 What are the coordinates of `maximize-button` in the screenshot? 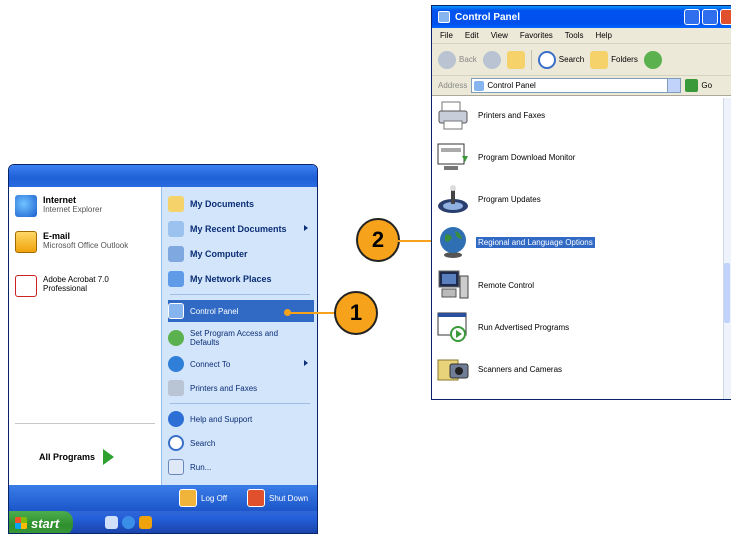 It's located at (710, 17).